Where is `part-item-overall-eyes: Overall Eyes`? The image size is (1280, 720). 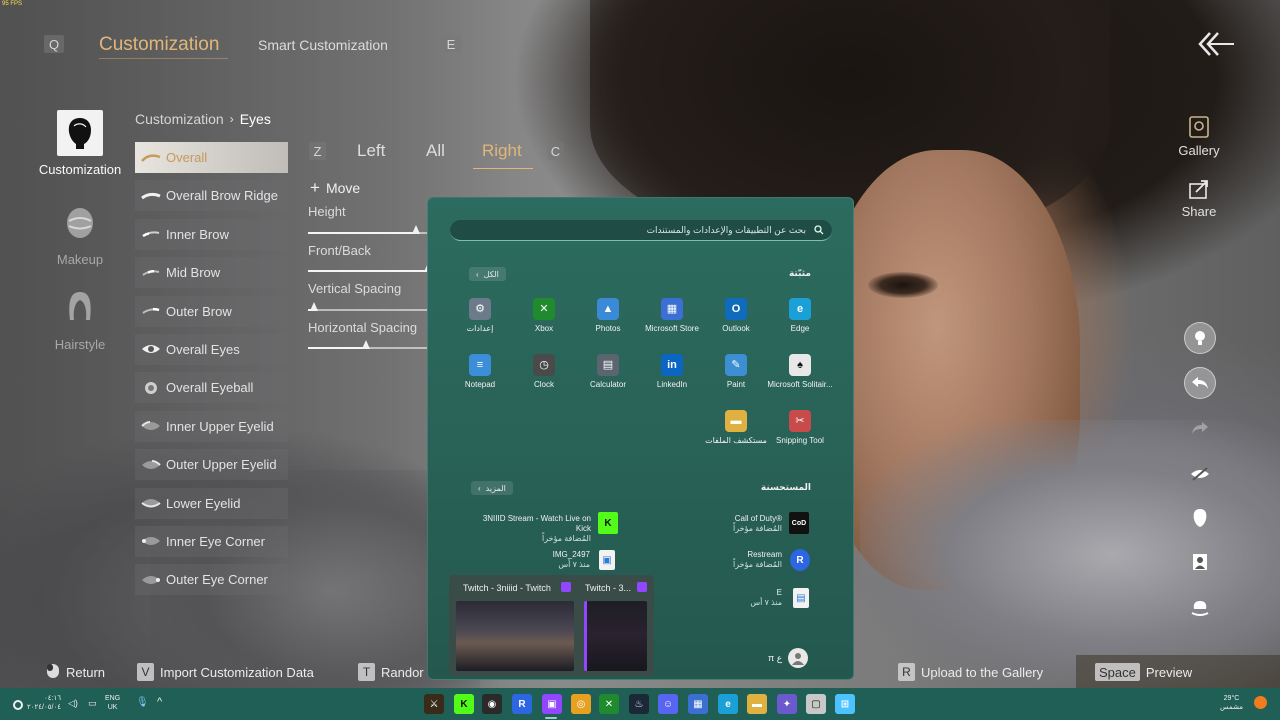 part-item-overall-eyes: Overall Eyes is located at coordinates (211, 349).